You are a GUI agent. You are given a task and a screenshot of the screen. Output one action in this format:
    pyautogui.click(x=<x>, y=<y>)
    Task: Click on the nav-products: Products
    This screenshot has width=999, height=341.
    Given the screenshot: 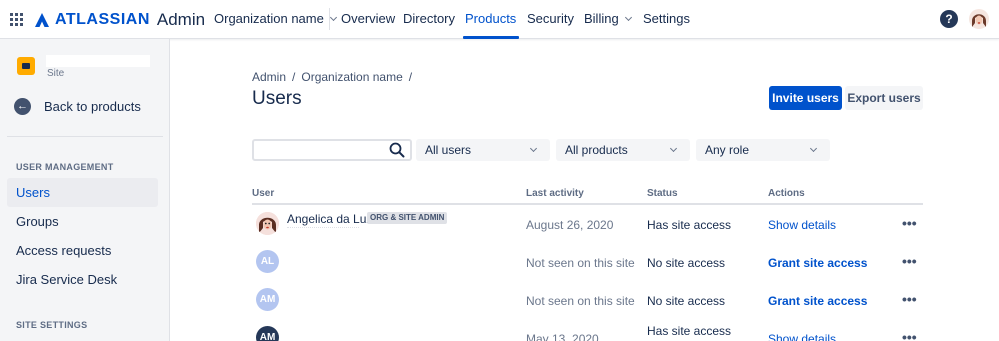 What is the action you would take?
    pyautogui.click(x=491, y=19)
    